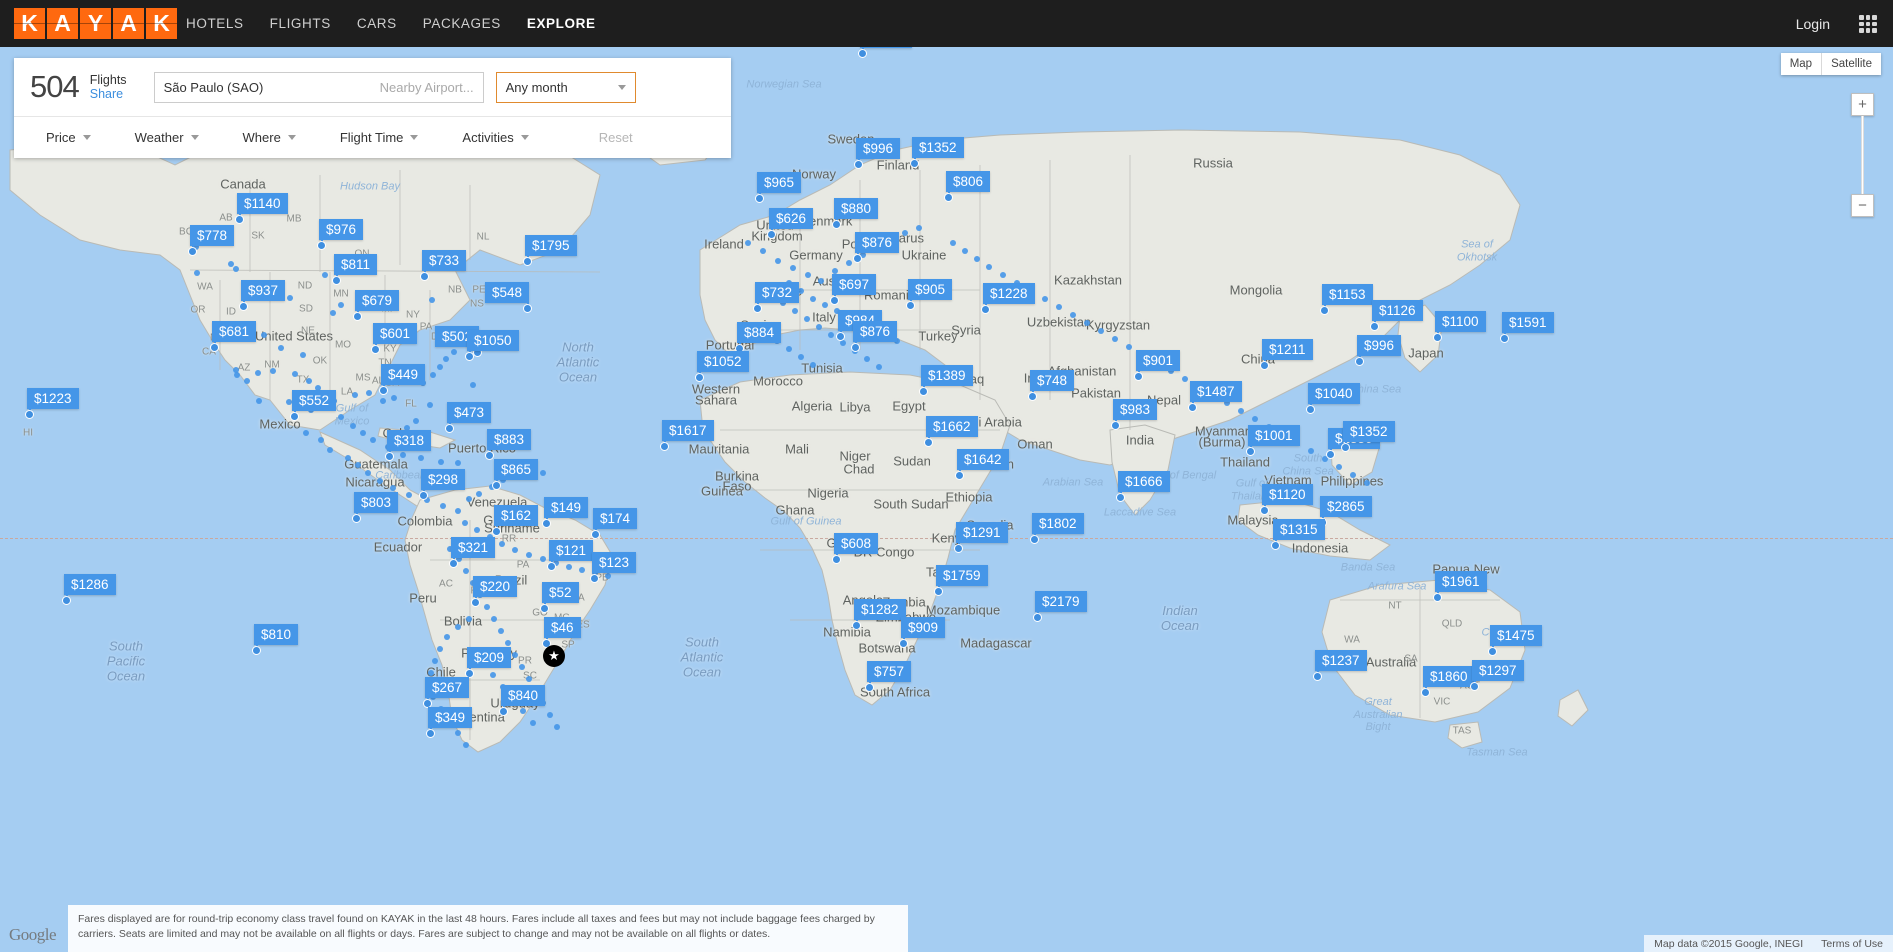  What do you see at coordinates (450, 717) in the screenshot?
I see `price-marker-label: $349` at bounding box center [450, 717].